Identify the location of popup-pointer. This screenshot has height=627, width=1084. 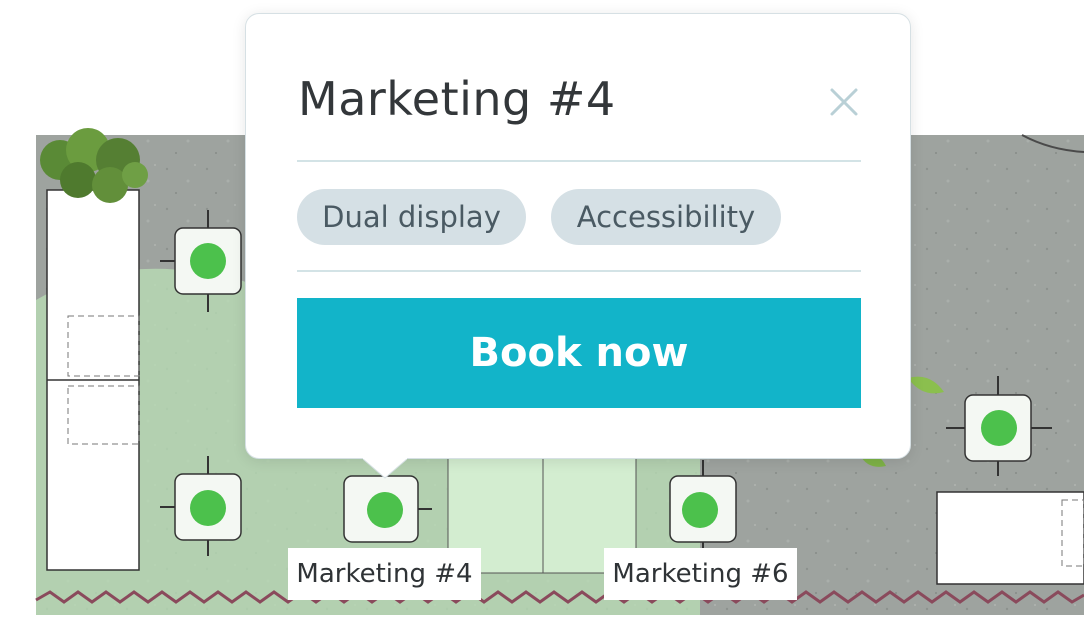
(385, 464).